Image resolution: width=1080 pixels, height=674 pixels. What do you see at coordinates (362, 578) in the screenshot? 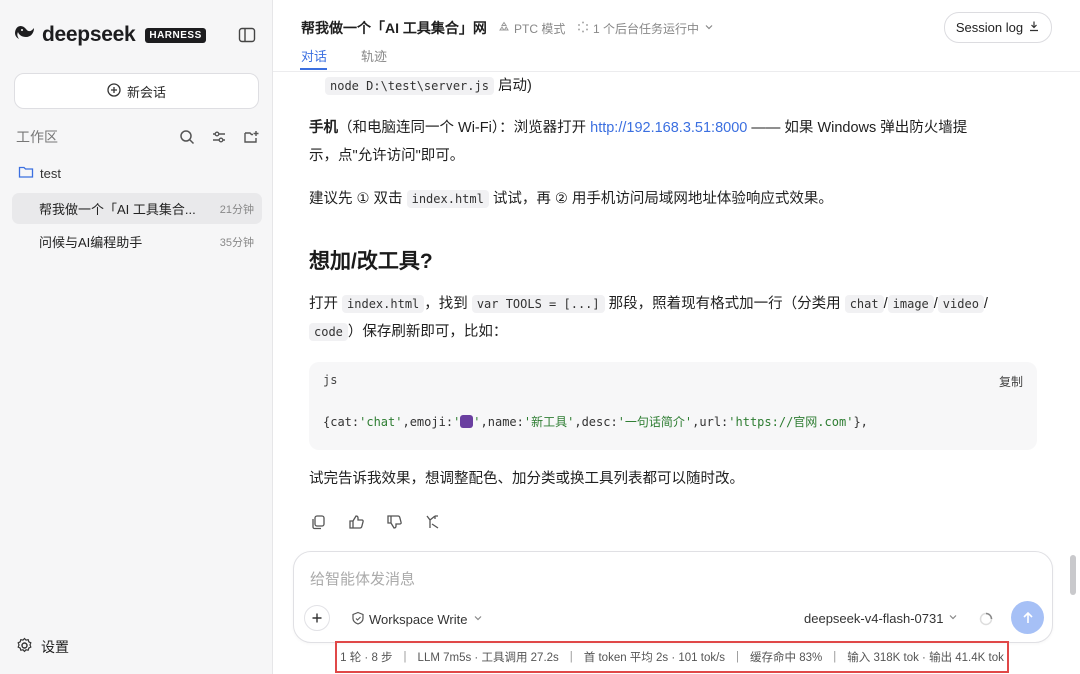
I see `message-input: 给智能体发消息` at bounding box center [362, 578].